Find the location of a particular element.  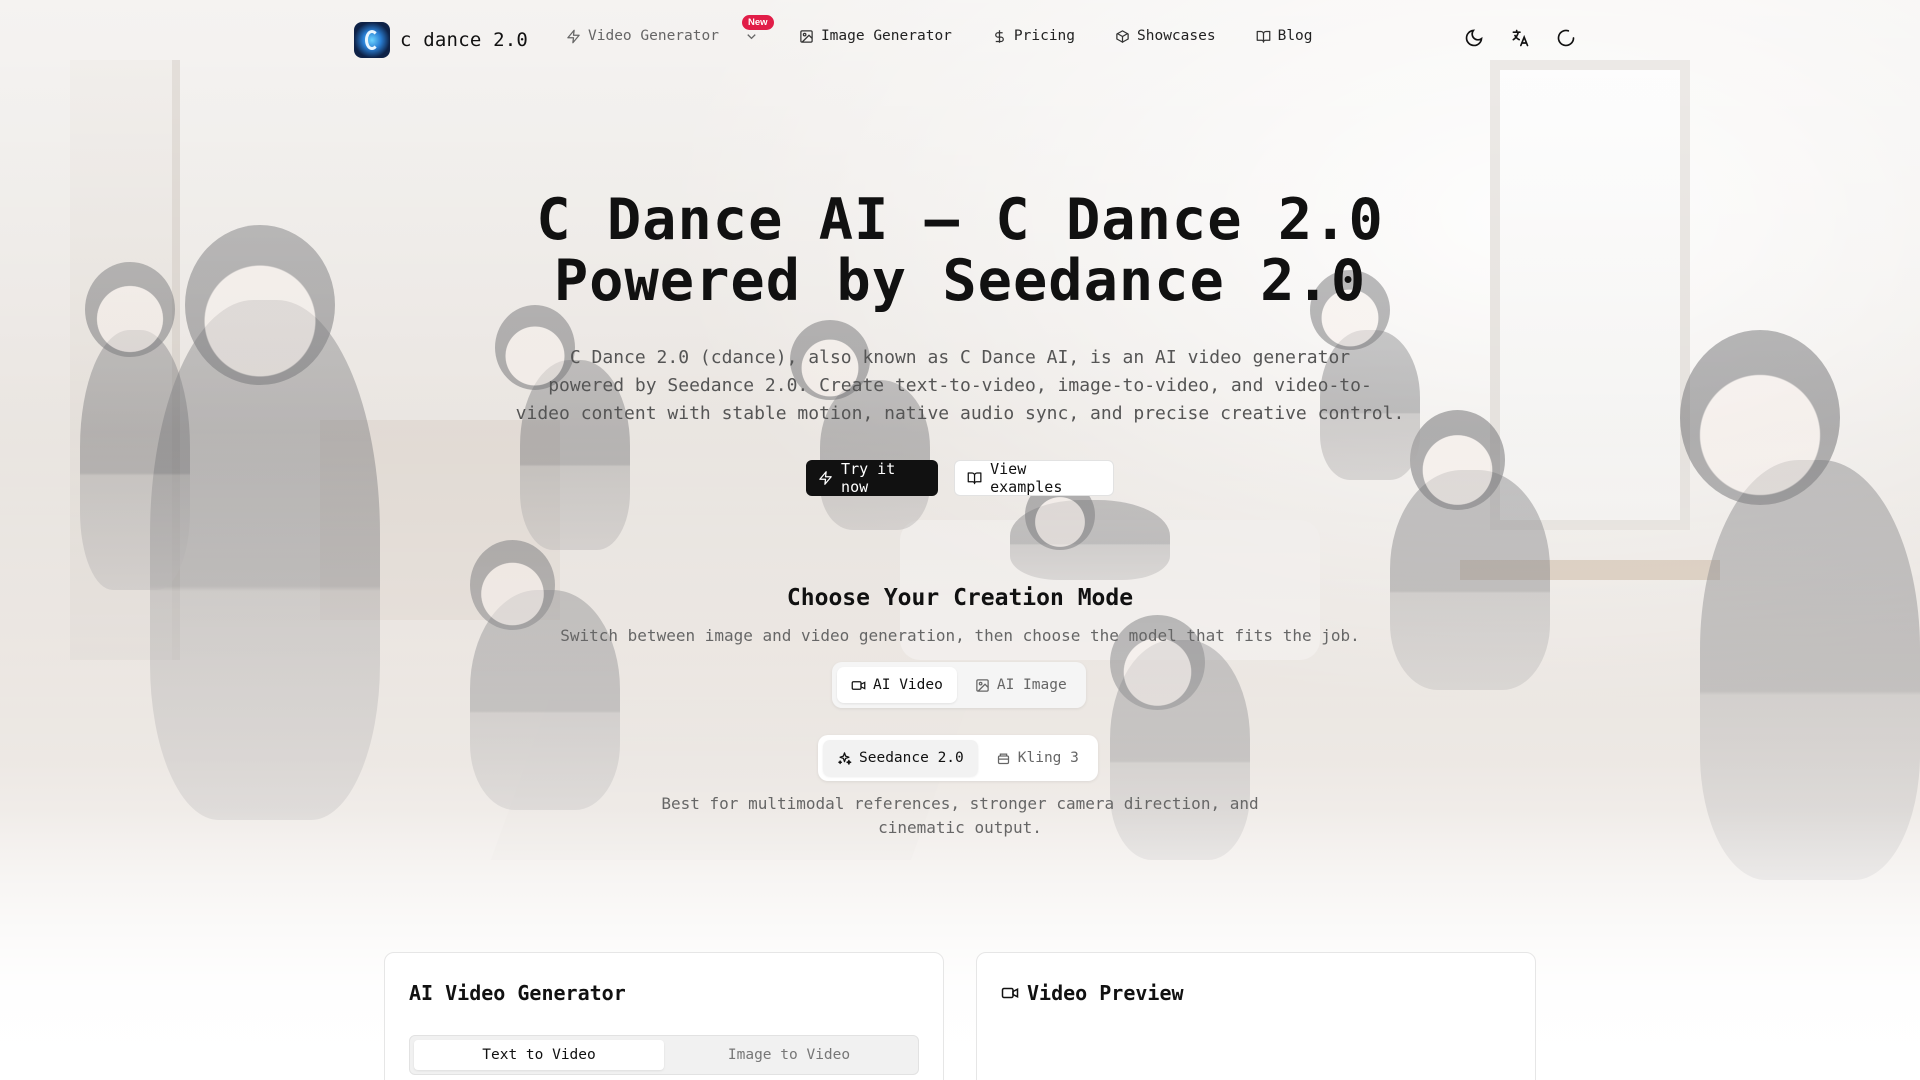

video-preview-title: Video Preview is located at coordinates (1105, 993).